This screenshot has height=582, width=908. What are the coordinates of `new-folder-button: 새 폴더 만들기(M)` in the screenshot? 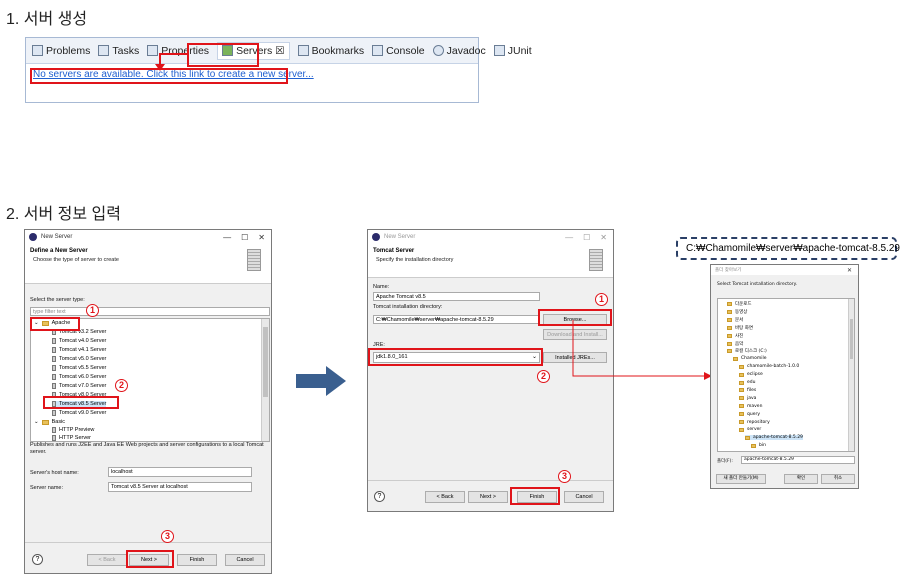 It's located at (741, 479).